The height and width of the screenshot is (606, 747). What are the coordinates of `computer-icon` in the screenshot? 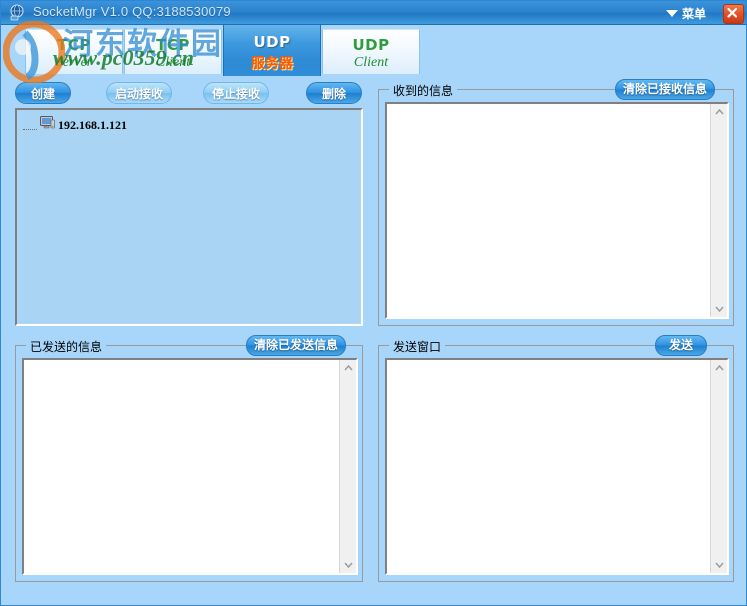 It's located at (47, 125).